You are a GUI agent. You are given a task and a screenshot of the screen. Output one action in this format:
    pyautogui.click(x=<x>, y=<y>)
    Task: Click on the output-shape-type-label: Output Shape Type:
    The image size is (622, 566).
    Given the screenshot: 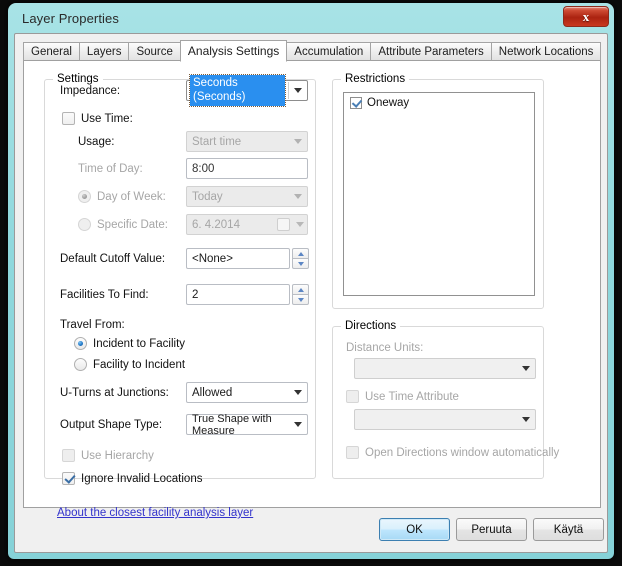 What is the action you would take?
    pyautogui.click(x=111, y=425)
    